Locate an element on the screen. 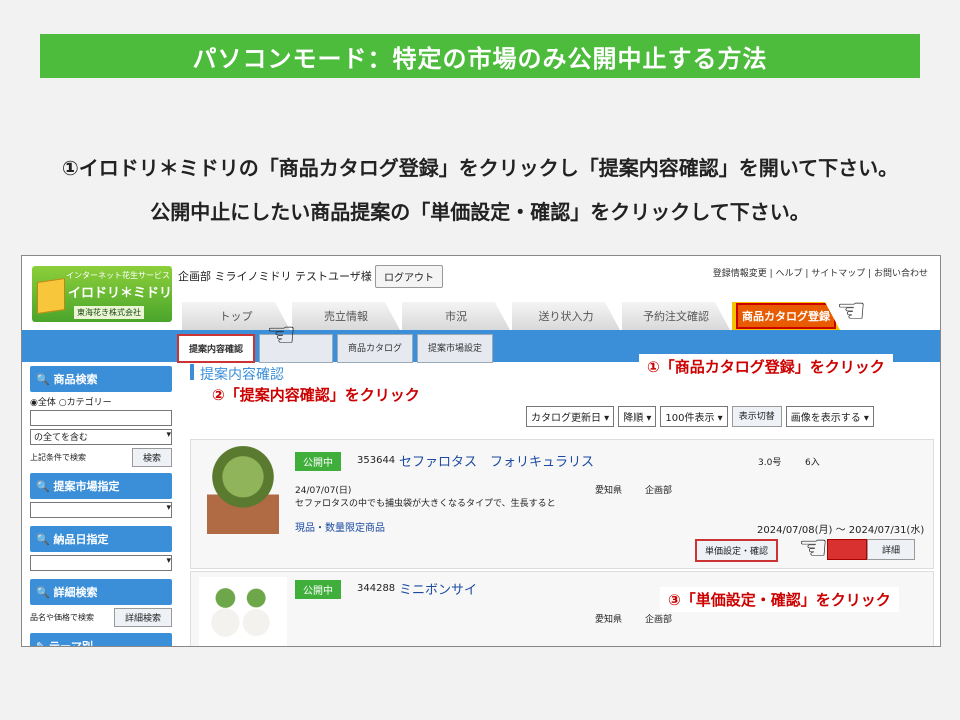 Image resolution: width=960 pixels, height=720 pixels. pencil-icon: ✎ is located at coordinates (43, 643).